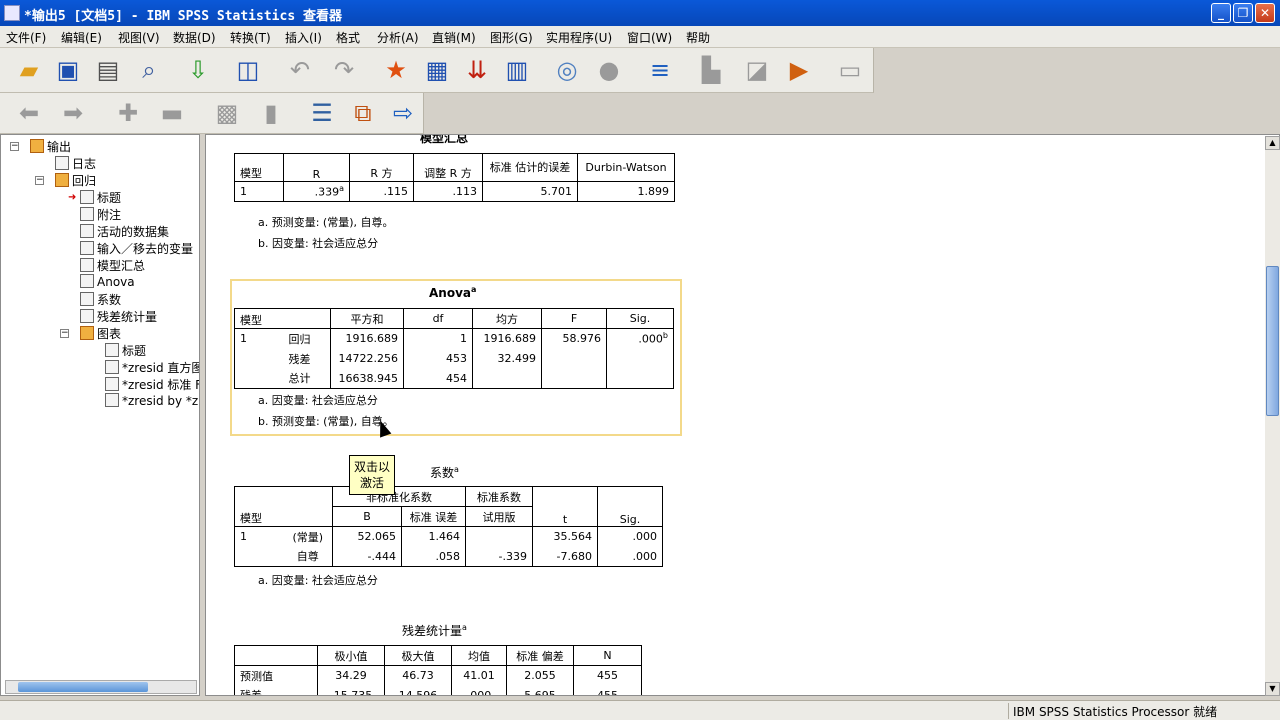 This screenshot has width=1280, height=720. What do you see at coordinates (100, 214) in the screenshot?
I see `tree-item-notes: 附注` at bounding box center [100, 214].